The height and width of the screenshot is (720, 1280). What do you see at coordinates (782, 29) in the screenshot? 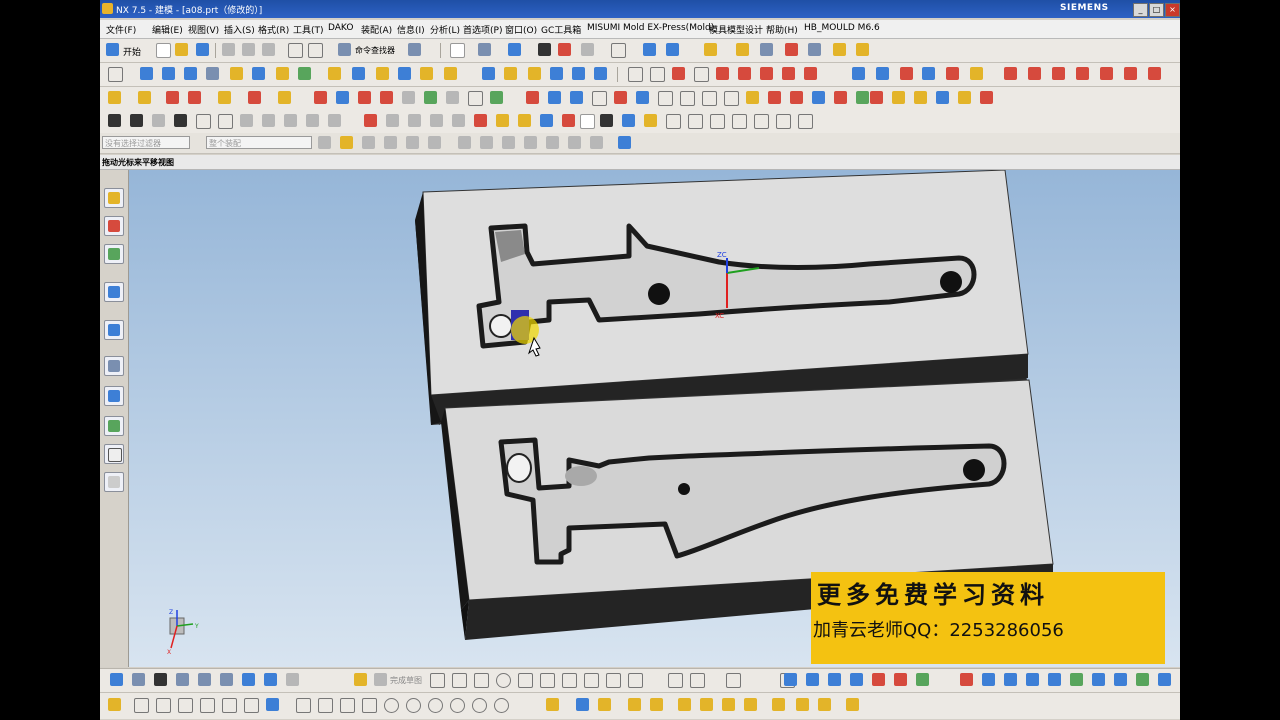
I see `menu-help: 帮助(H)` at bounding box center [782, 29].